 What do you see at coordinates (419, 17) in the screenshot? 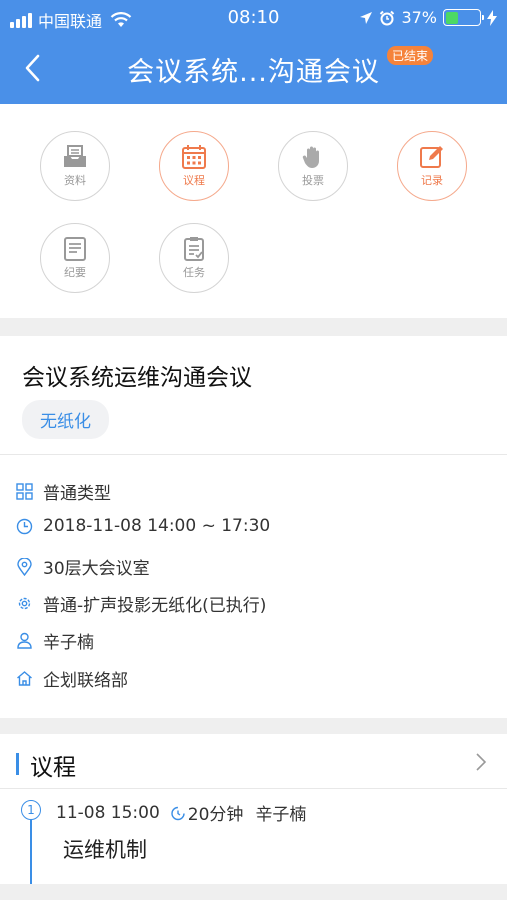
I see `battery-percent: 37%` at bounding box center [419, 17].